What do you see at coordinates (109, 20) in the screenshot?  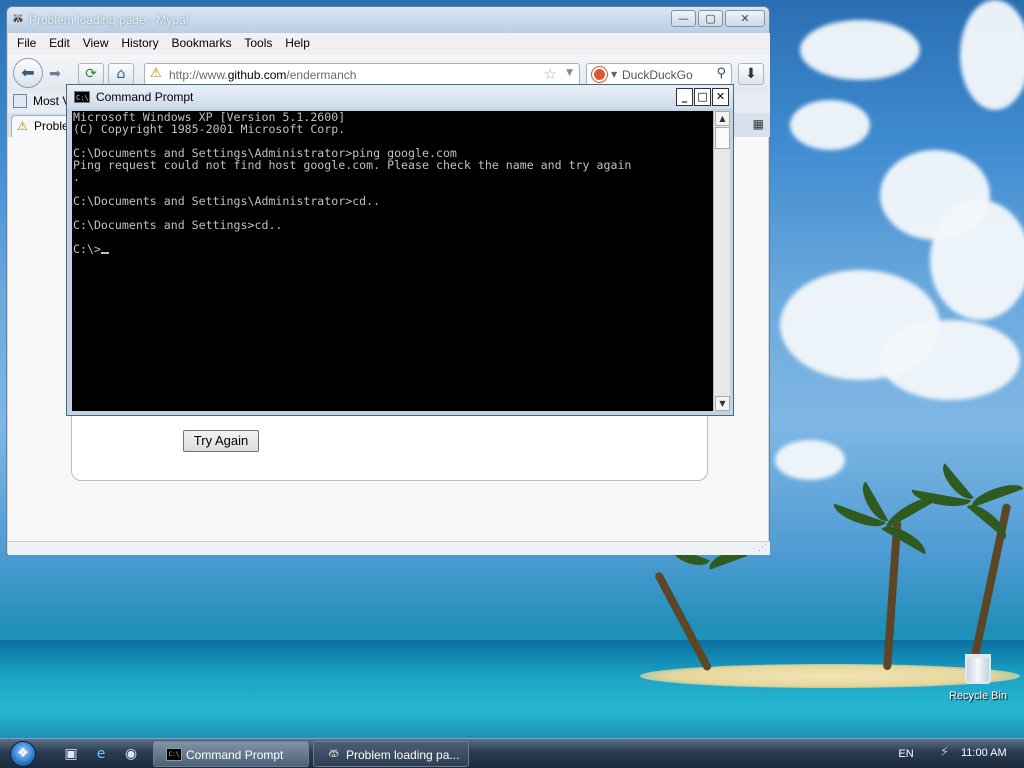 I see `browser-window-title: Problem loading page - Mypal` at bounding box center [109, 20].